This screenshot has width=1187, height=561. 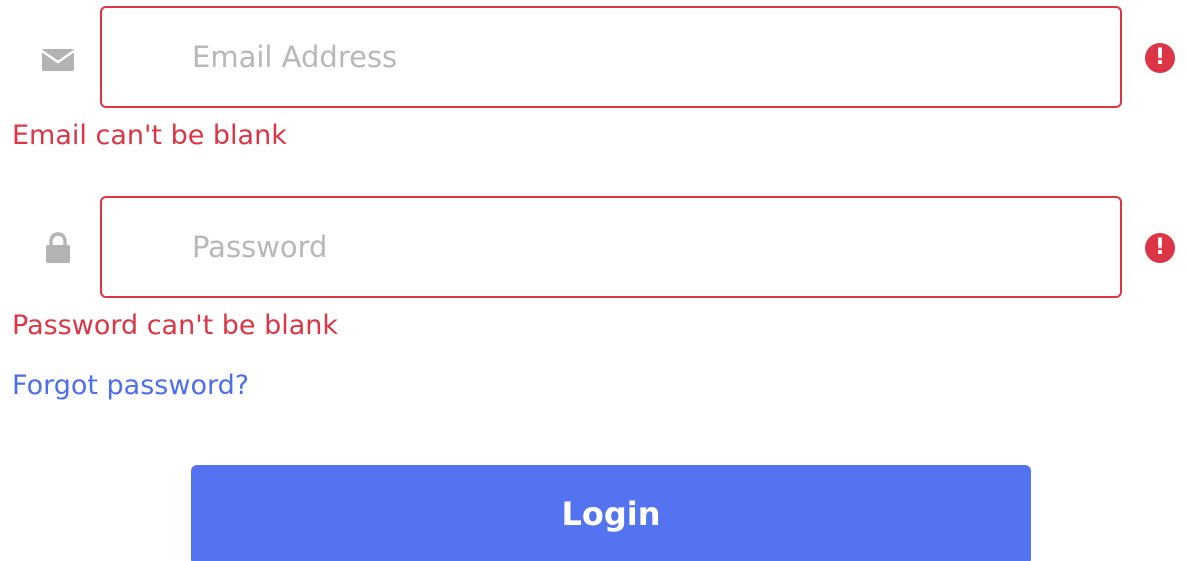 What do you see at coordinates (611, 513) in the screenshot?
I see `login-button: Login` at bounding box center [611, 513].